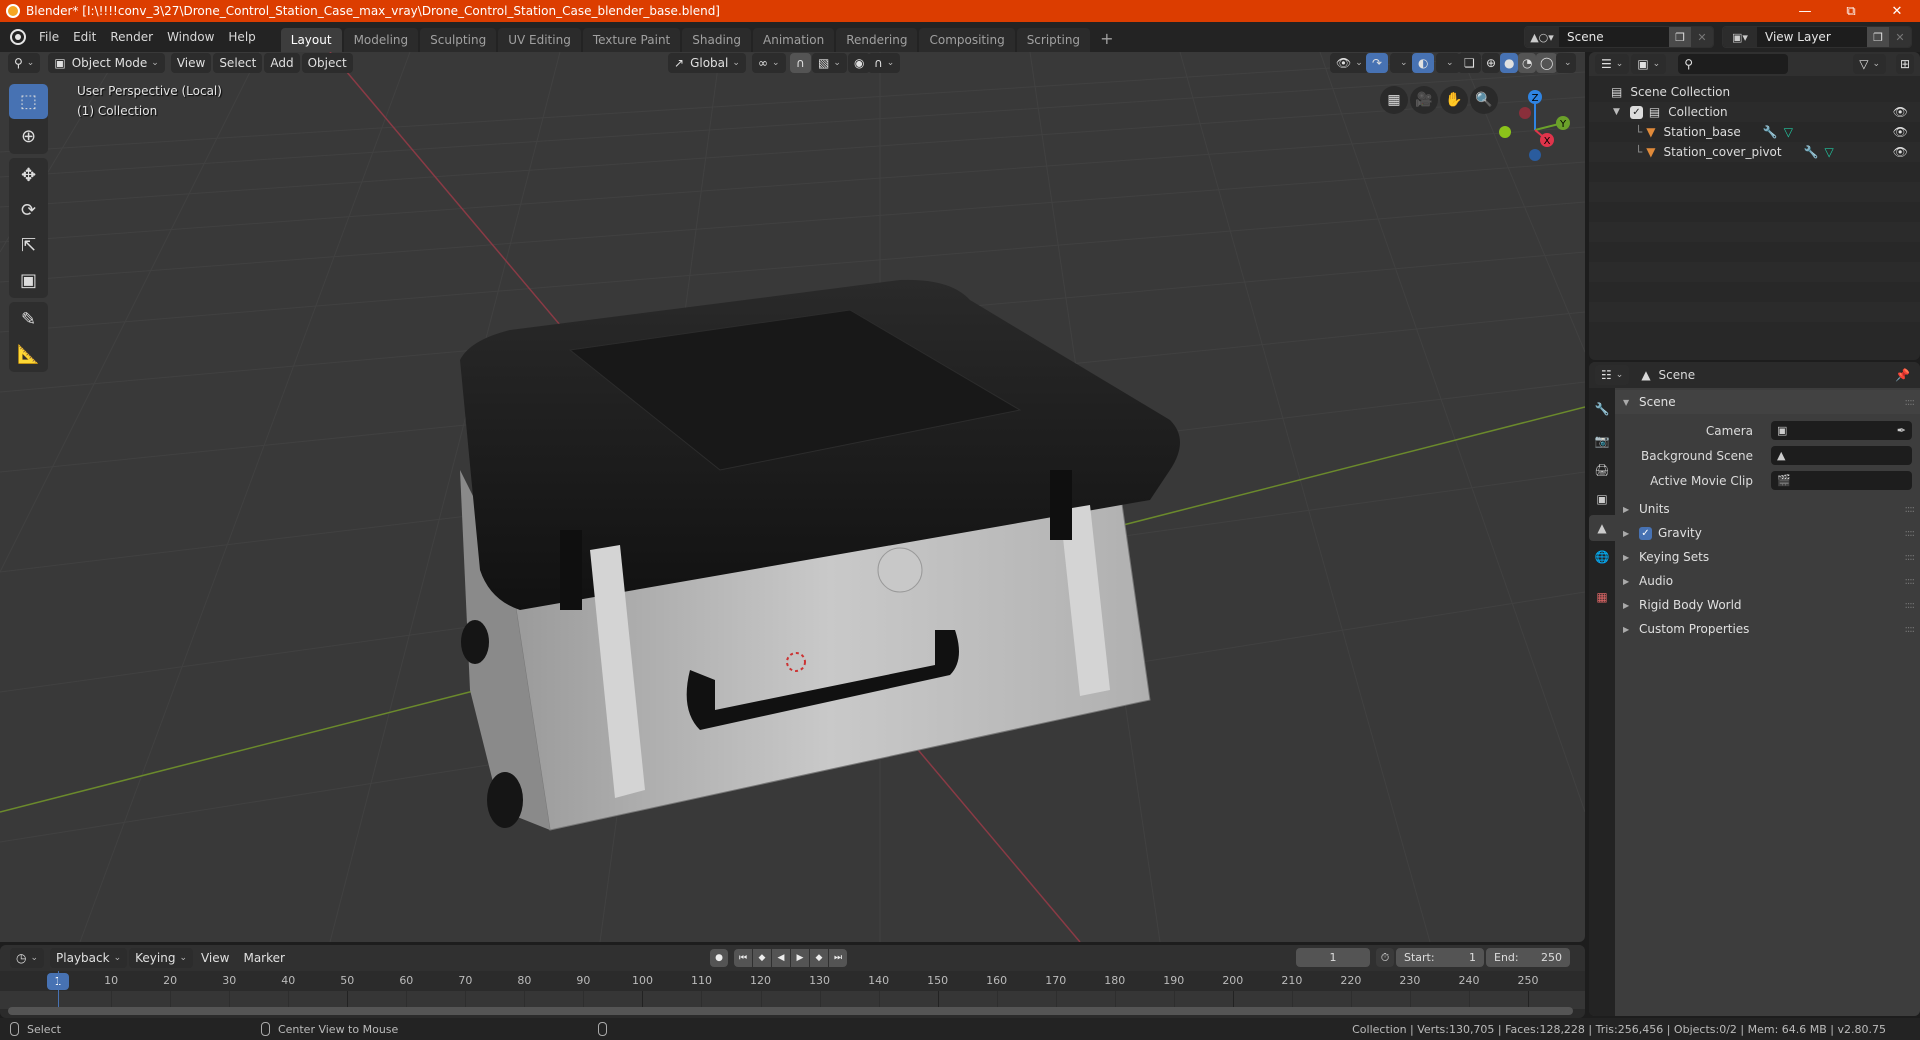  What do you see at coordinates (1602, 409) in the screenshot?
I see `tab-tool: 🔧` at bounding box center [1602, 409].